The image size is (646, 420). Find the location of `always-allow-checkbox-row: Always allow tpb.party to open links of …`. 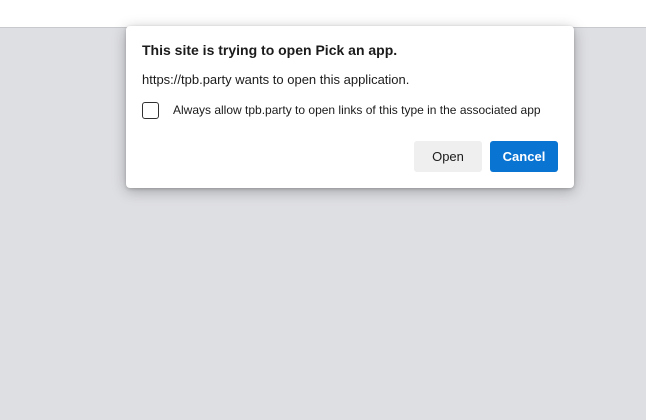

always-allow-checkbox-row: Always allow tpb.party to open links of … is located at coordinates (341, 110).